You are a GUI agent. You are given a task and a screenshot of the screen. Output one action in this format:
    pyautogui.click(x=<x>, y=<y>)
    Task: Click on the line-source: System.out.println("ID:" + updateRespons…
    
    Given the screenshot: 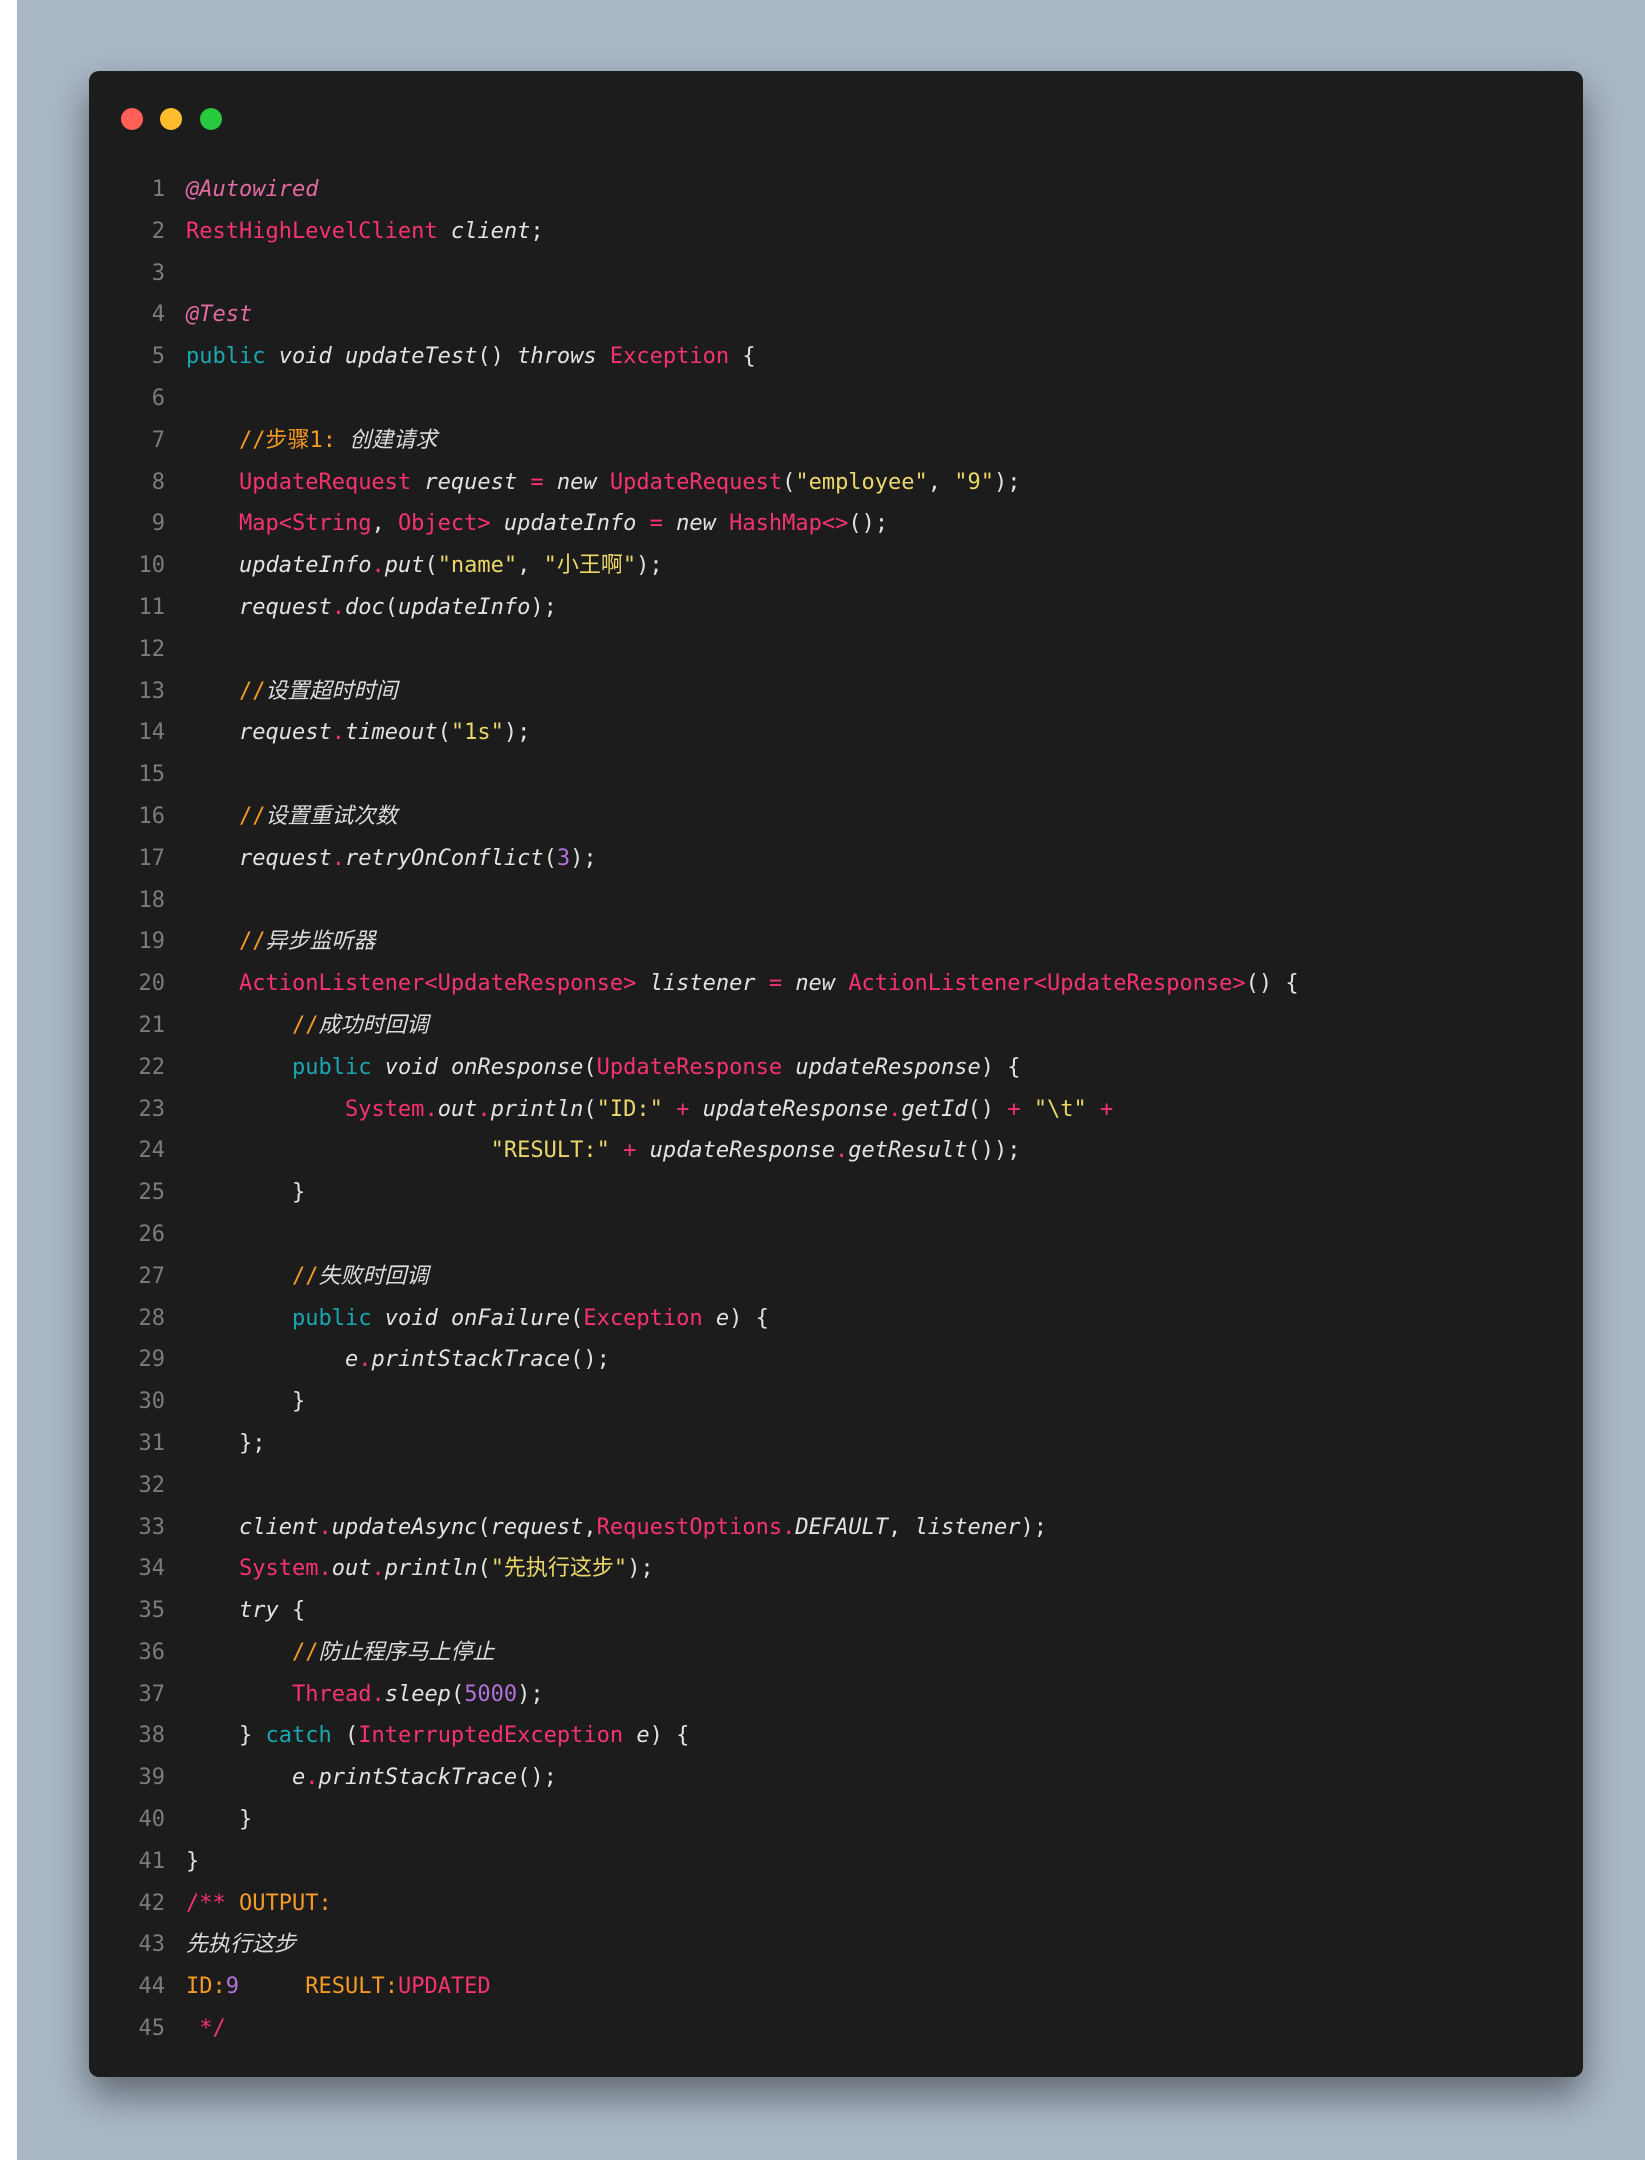 What is the action you would take?
    pyautogui.click(x=649, y=1110)
    